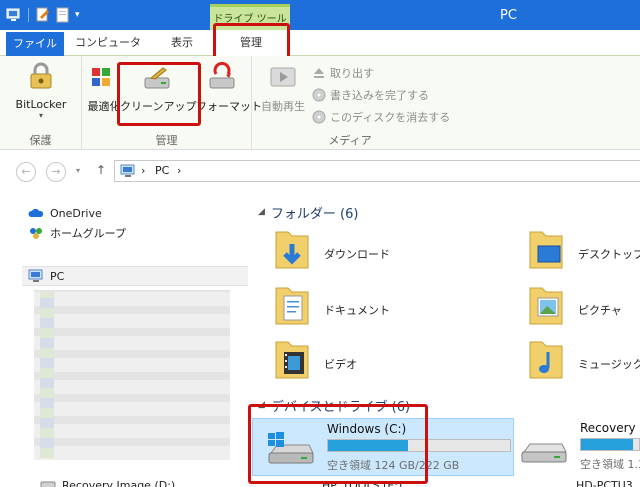  I want to click on desktop-folder-icon, so click(546, 250).